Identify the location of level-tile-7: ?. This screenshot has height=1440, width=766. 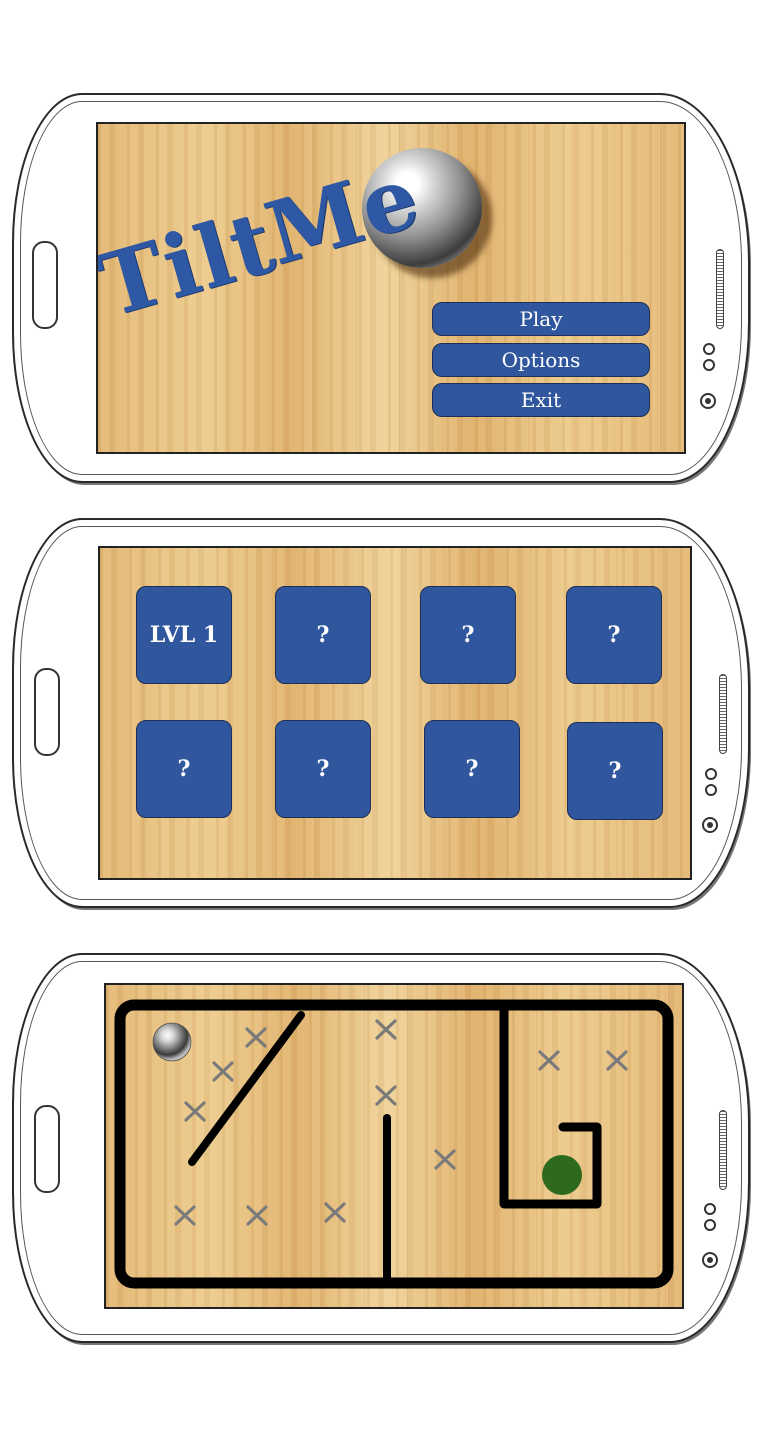
(472, 769).